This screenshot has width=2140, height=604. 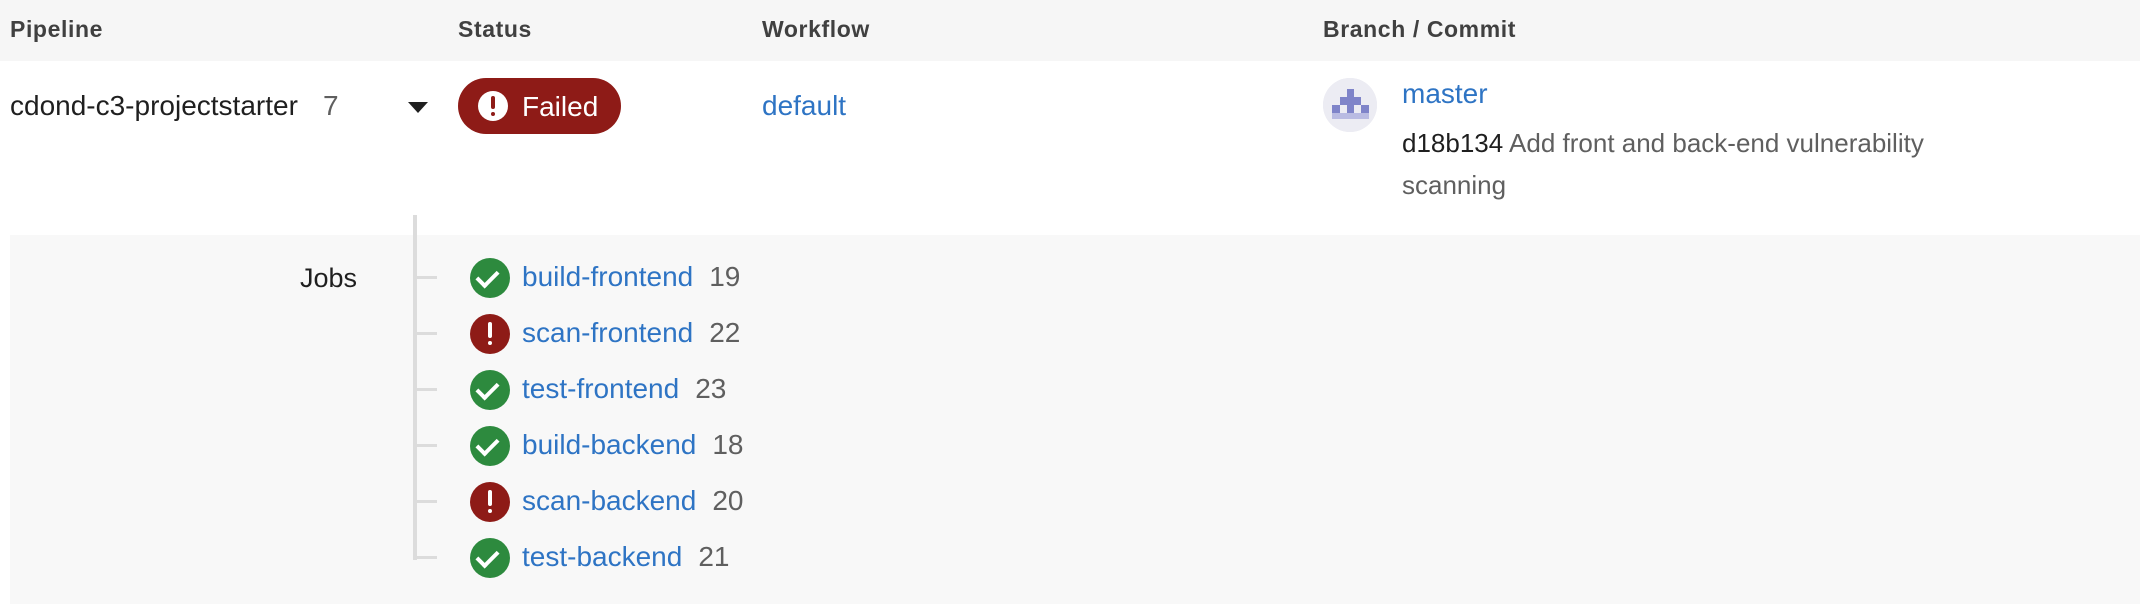 What do you see at coordinates (609, 500) in the screenshot?
I see `job-link: scan-backend` at bounding box center [609, 500].